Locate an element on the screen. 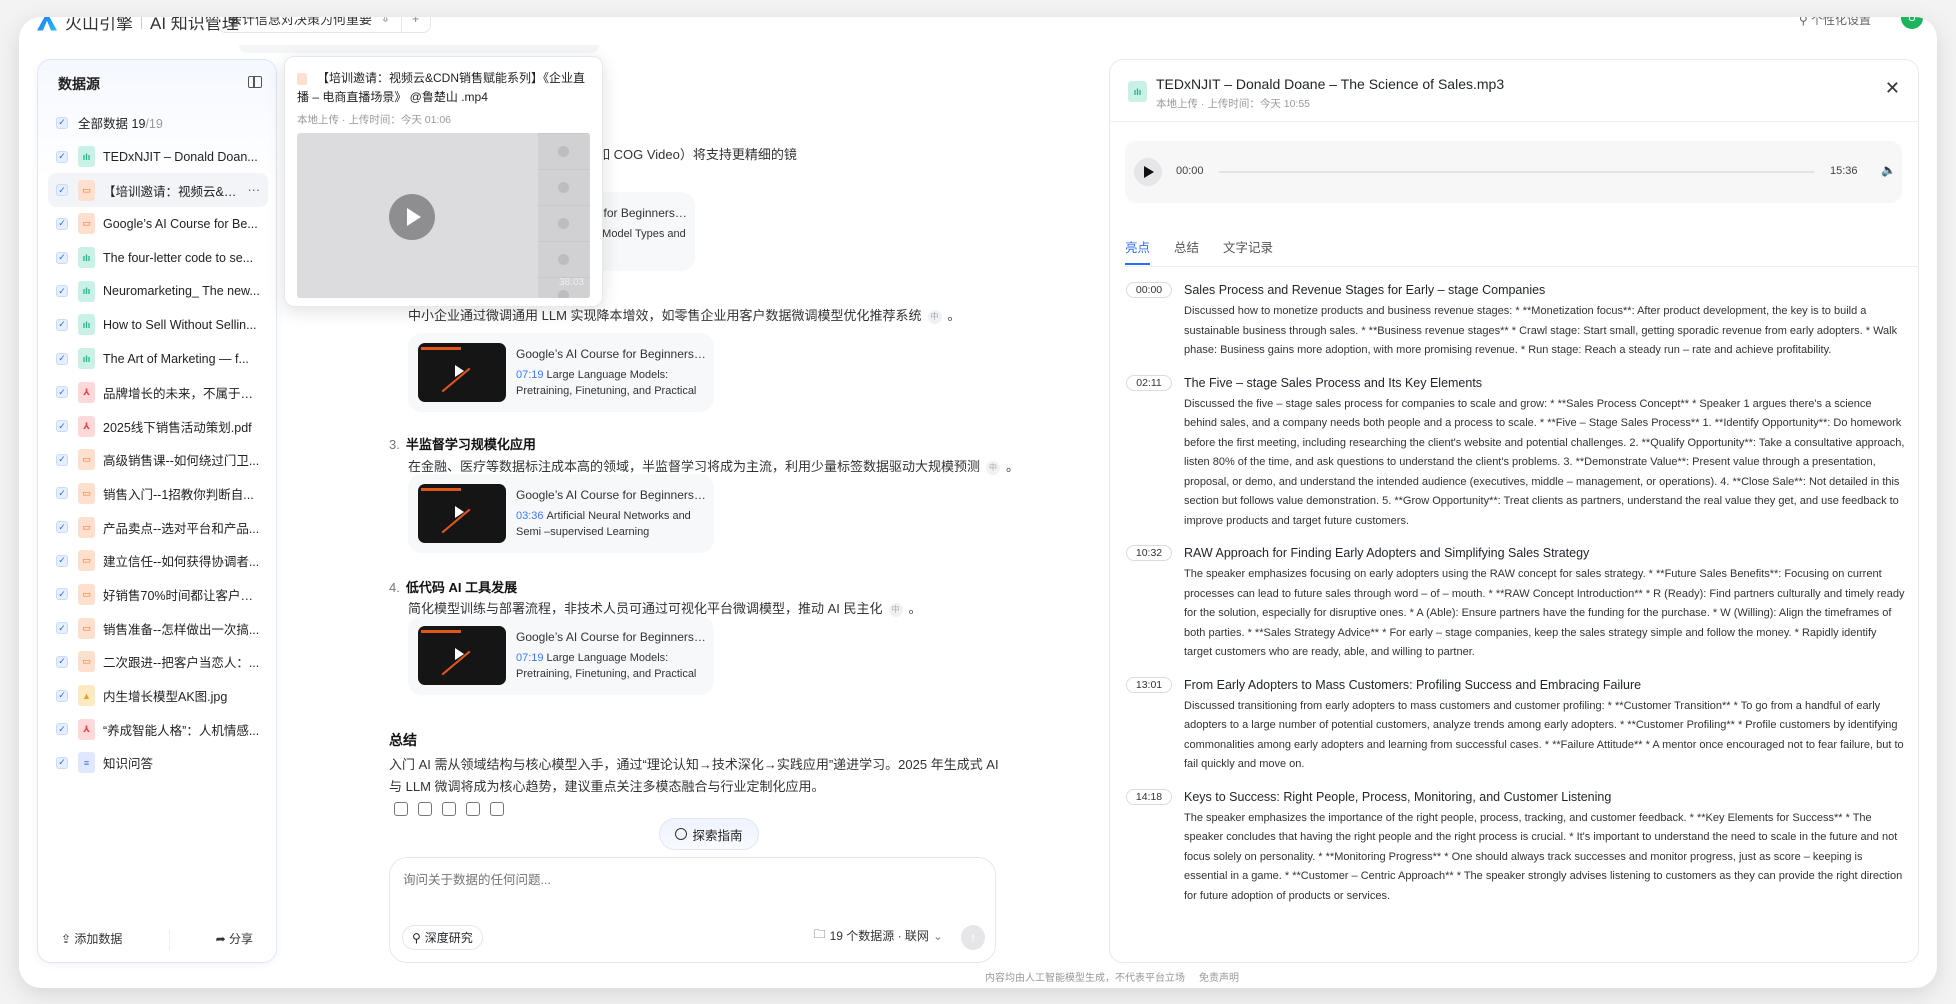 The height and width of the screenshot is (1004, 1956). tab-1: 总结 is located at coordinates (1186, 251).